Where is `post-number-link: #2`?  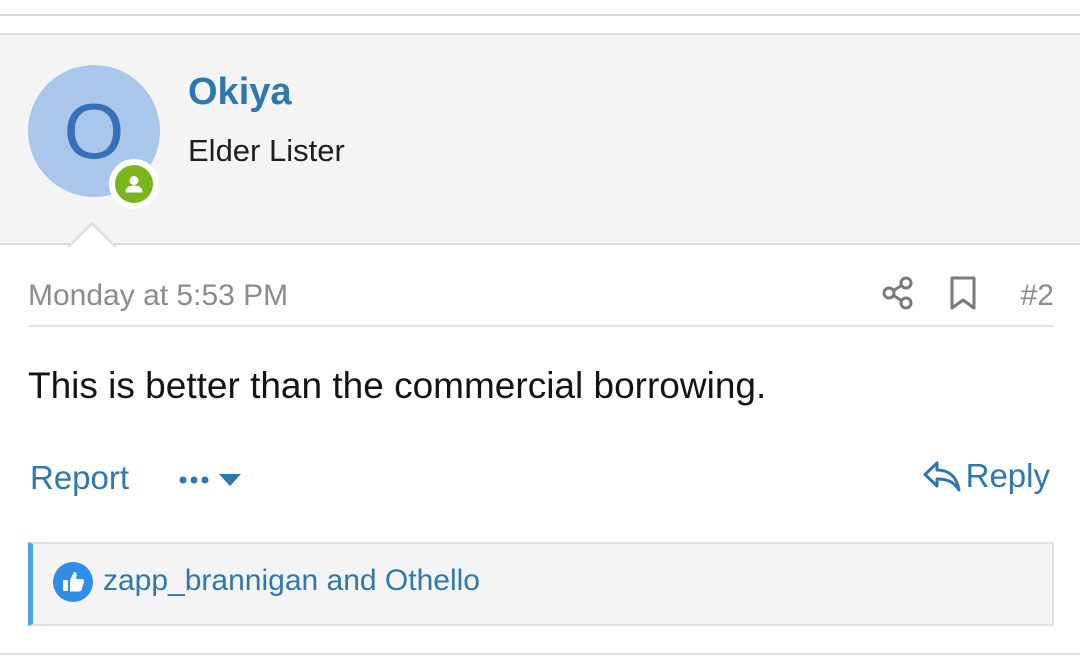
post-number-link: #2 is located at coordinates (1037, 296).